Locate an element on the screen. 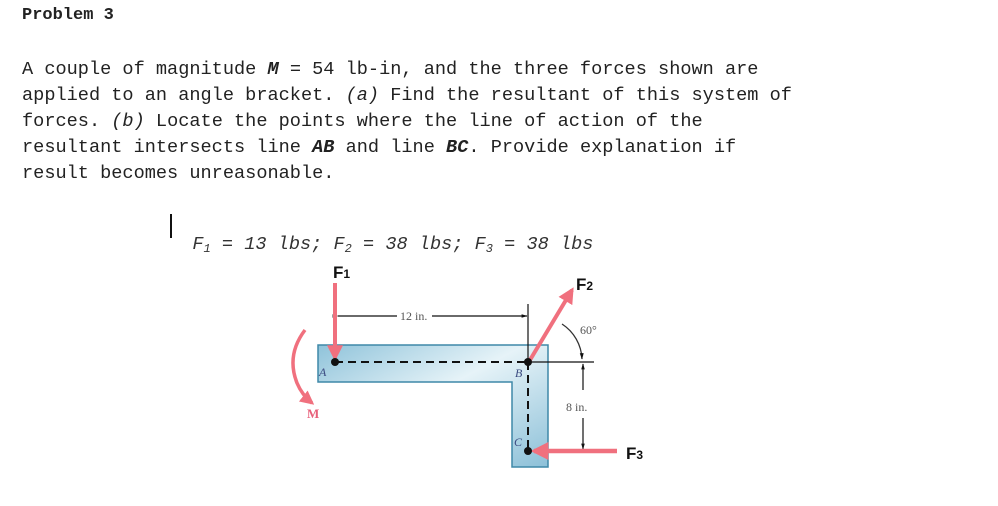 Image resolution: width=998 pixels, height=506 pixels. dim-label-12in: 12 in. is located at coordinates (413, 316).